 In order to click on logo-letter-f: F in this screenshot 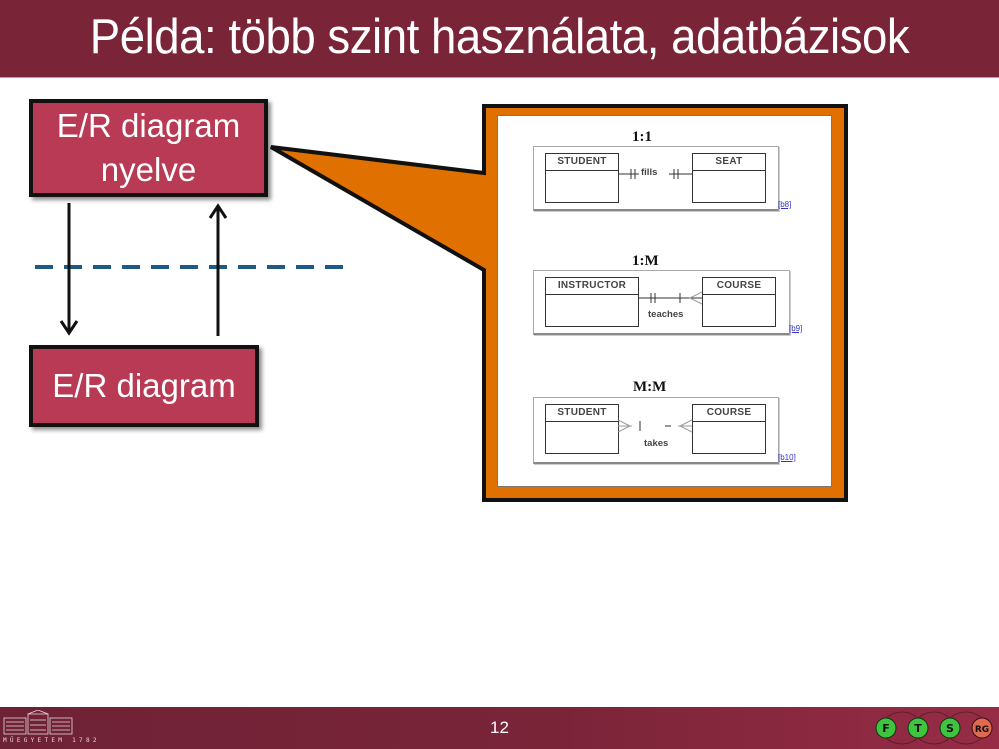, I will do `click(886, 728)`.